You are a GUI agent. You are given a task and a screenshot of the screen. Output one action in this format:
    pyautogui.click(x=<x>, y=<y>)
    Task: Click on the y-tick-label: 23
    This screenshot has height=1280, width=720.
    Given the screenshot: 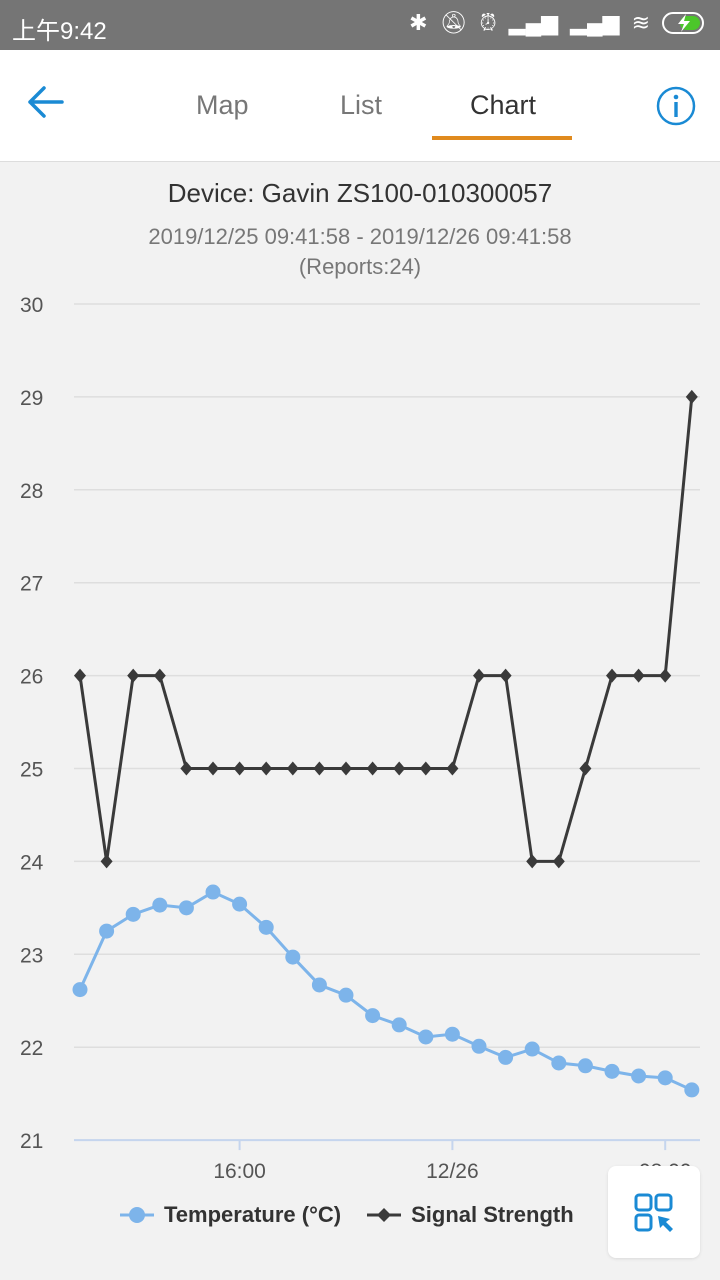 What is the action you would take?
    pyautogui.click(x=31, y=955)
    